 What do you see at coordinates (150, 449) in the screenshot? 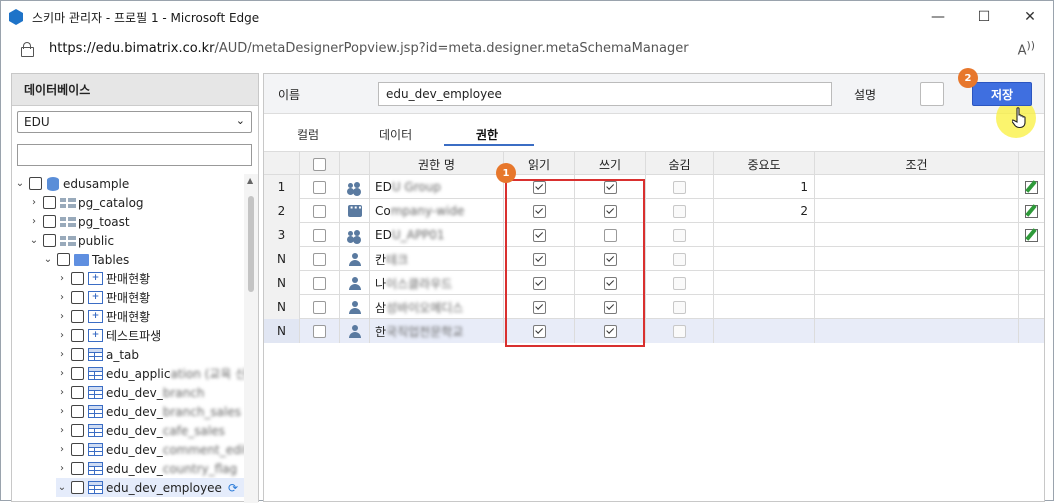
I see `tree-node: › edu_dev_ comment_edit` at bounding box center [150, 449].